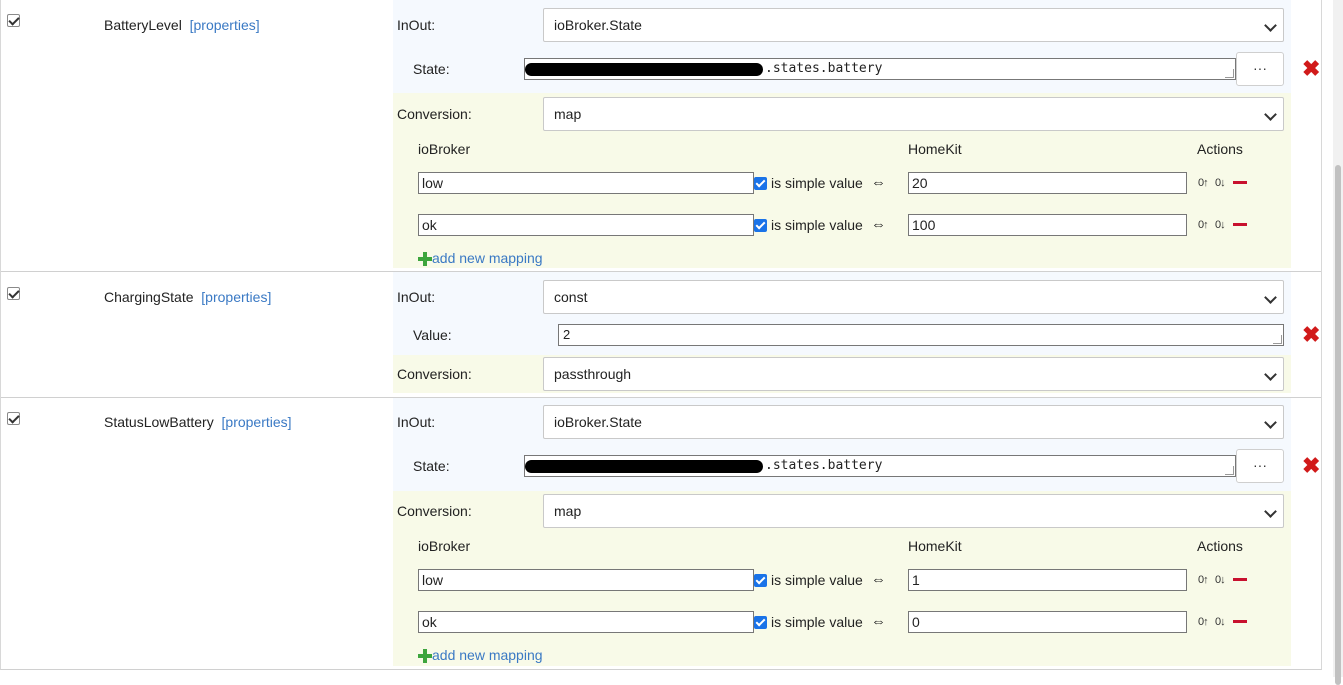  Describe the element at coordinates (913, 297) in the screenshot. I see `inout-select: const` at that location.